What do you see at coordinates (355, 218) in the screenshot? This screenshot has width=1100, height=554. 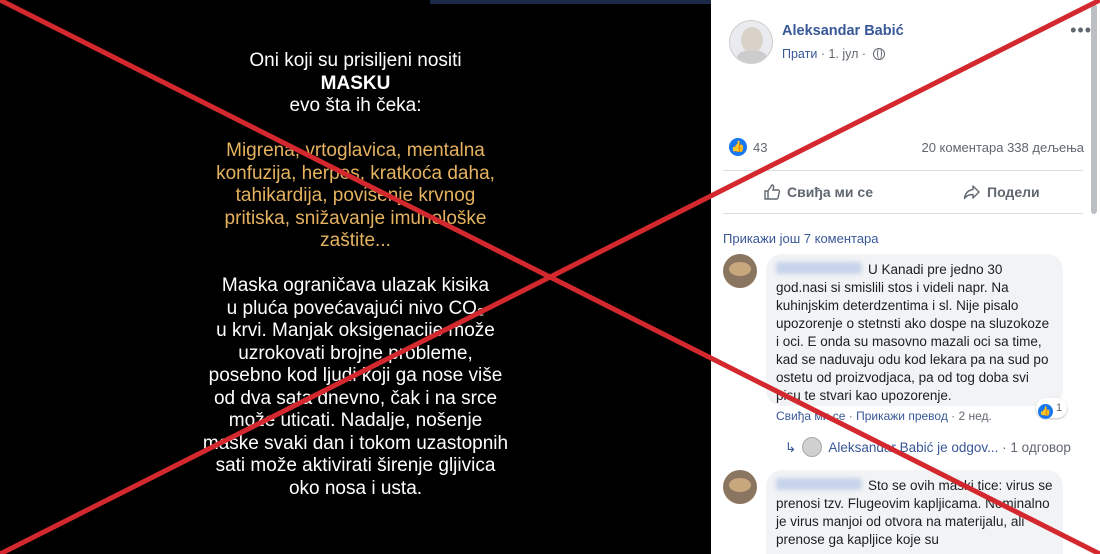 I see `symptom-line: pritiska, snižavanje imunološke` at bounding box center [355, 218].